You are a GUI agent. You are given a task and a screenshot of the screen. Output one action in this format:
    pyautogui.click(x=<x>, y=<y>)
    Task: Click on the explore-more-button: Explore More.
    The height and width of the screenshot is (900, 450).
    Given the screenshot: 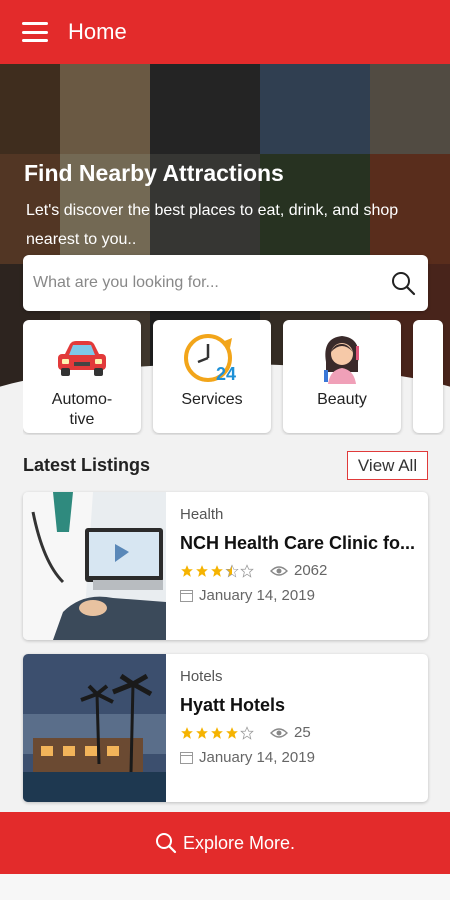 What is the action you would take?
    pyautogui.click(x=225, y=843)
    